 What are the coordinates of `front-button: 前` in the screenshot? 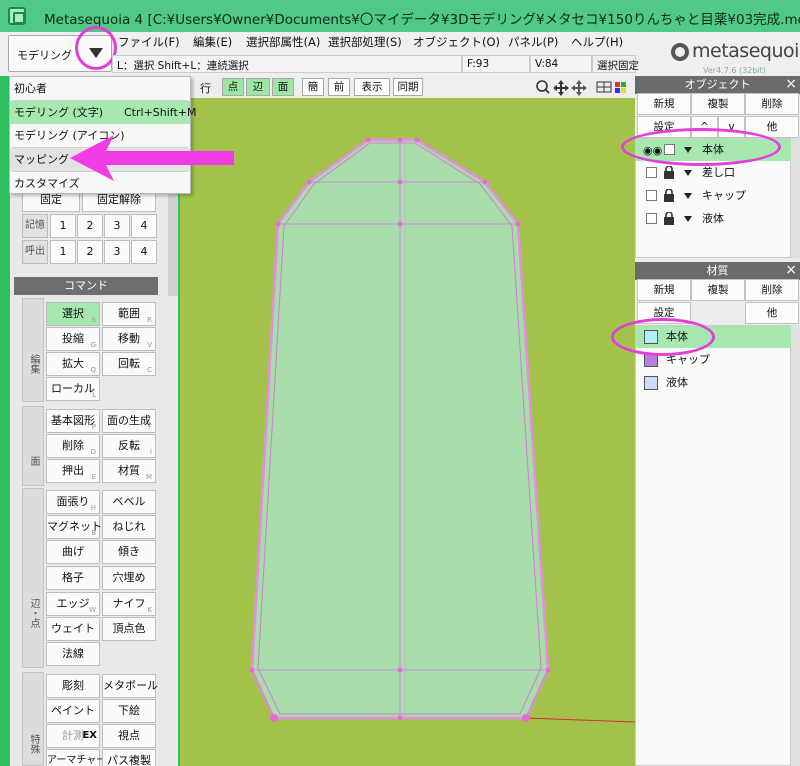 It's located at (339, 87).